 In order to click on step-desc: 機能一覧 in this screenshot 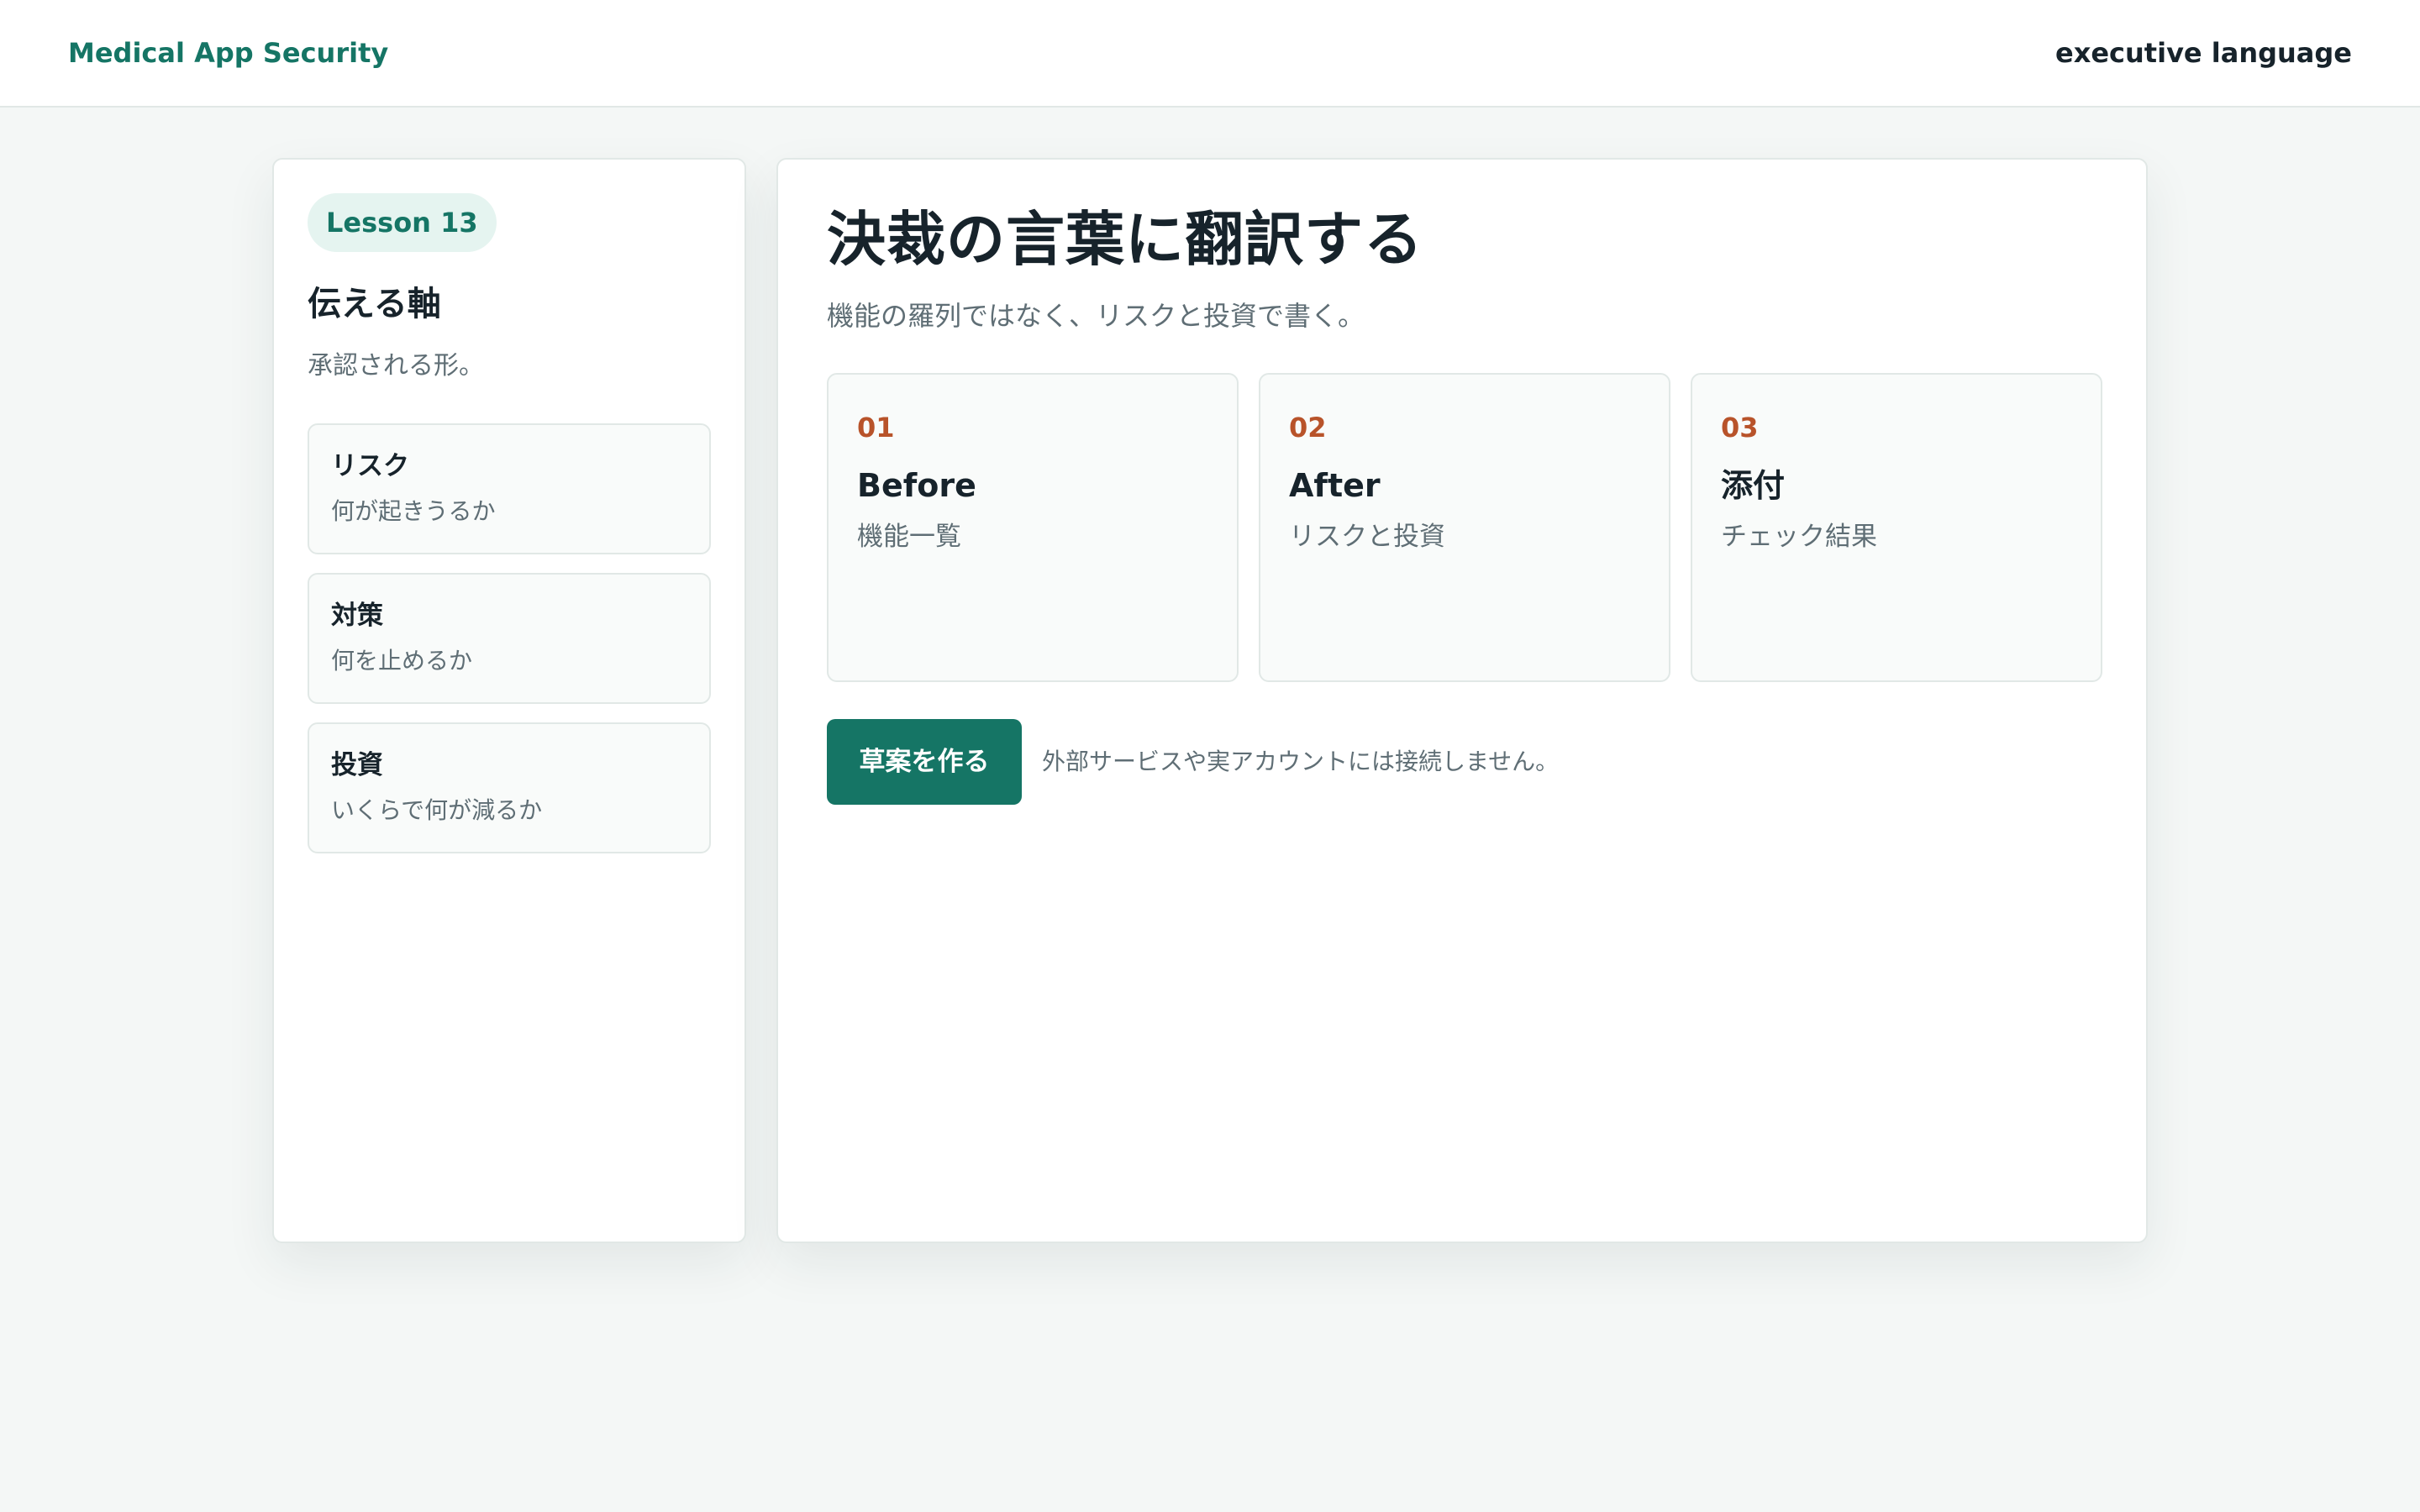, I will do `click(909, 537)`.